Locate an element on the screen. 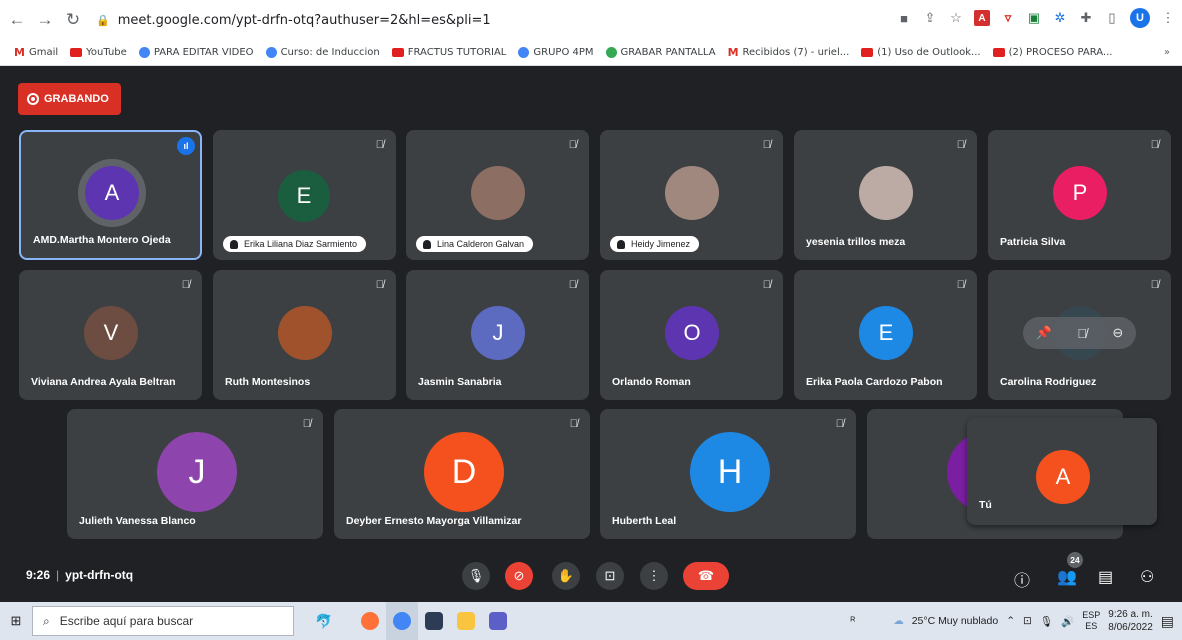  bookmark-youtube: YouTube is located at coordinates (98, 52).